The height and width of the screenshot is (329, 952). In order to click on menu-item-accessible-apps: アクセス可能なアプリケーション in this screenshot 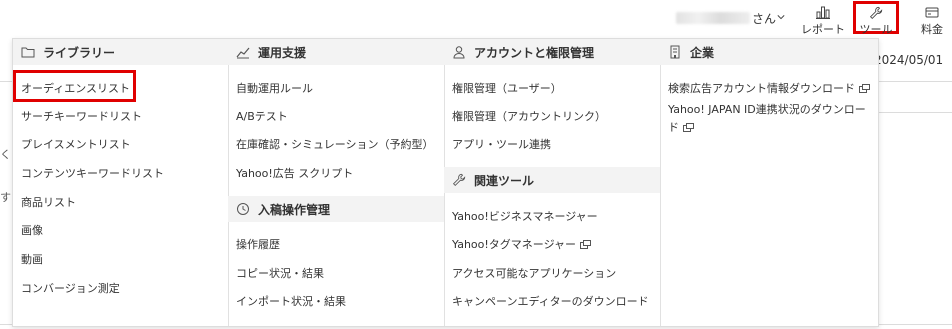, I will do `click(534, 274)`.